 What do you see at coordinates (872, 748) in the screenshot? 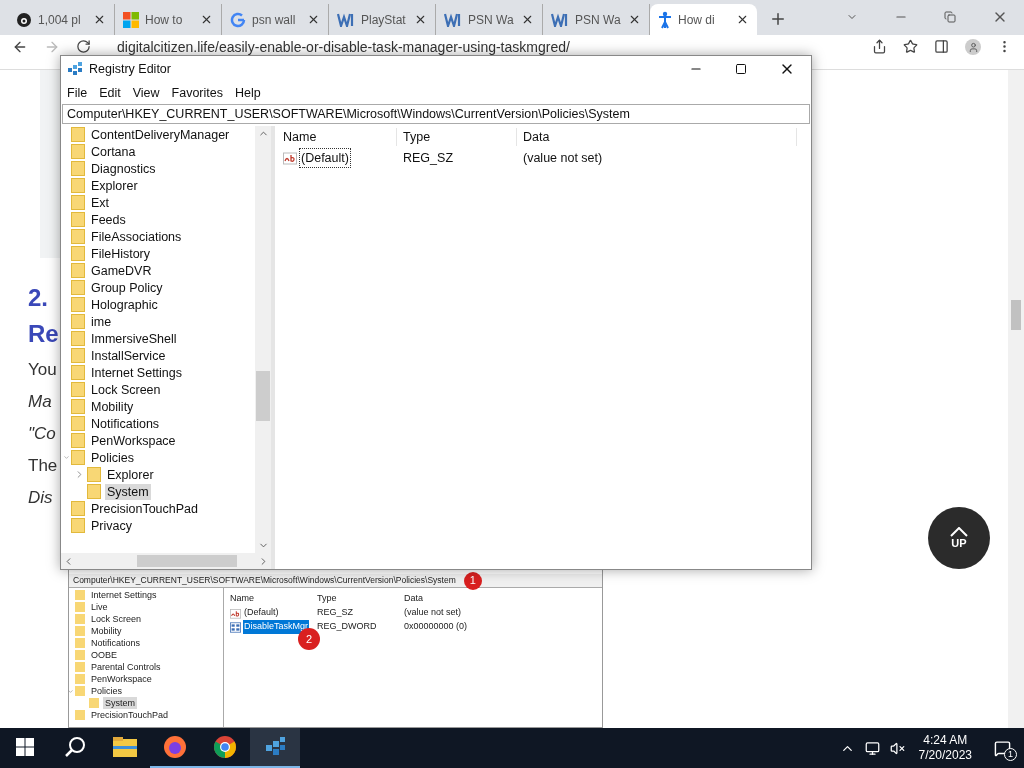
I see `network-icon` at bounding box center [872, 748].